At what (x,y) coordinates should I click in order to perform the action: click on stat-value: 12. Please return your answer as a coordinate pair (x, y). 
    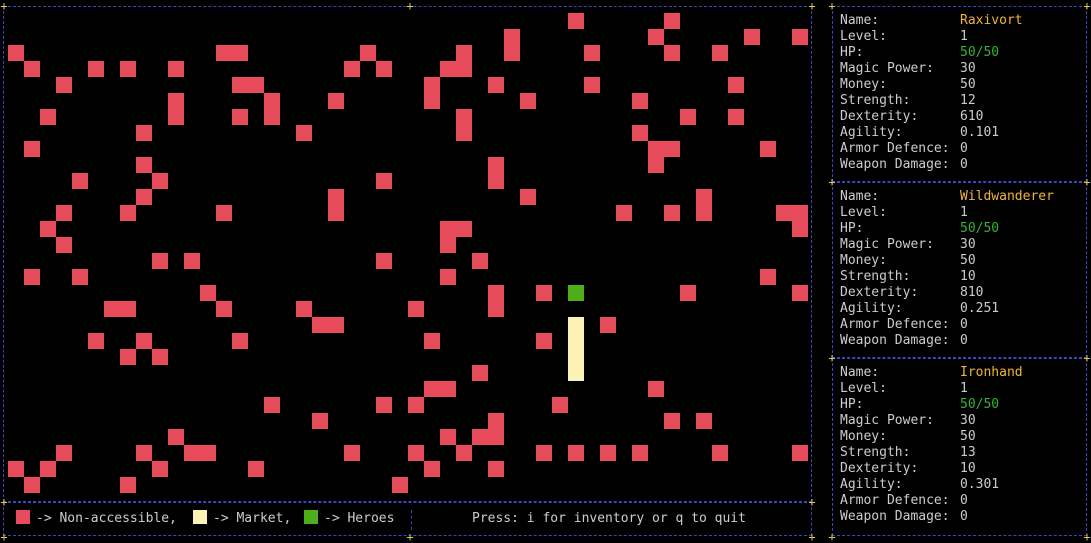
    Looking at the image, I should click on (968, 100).